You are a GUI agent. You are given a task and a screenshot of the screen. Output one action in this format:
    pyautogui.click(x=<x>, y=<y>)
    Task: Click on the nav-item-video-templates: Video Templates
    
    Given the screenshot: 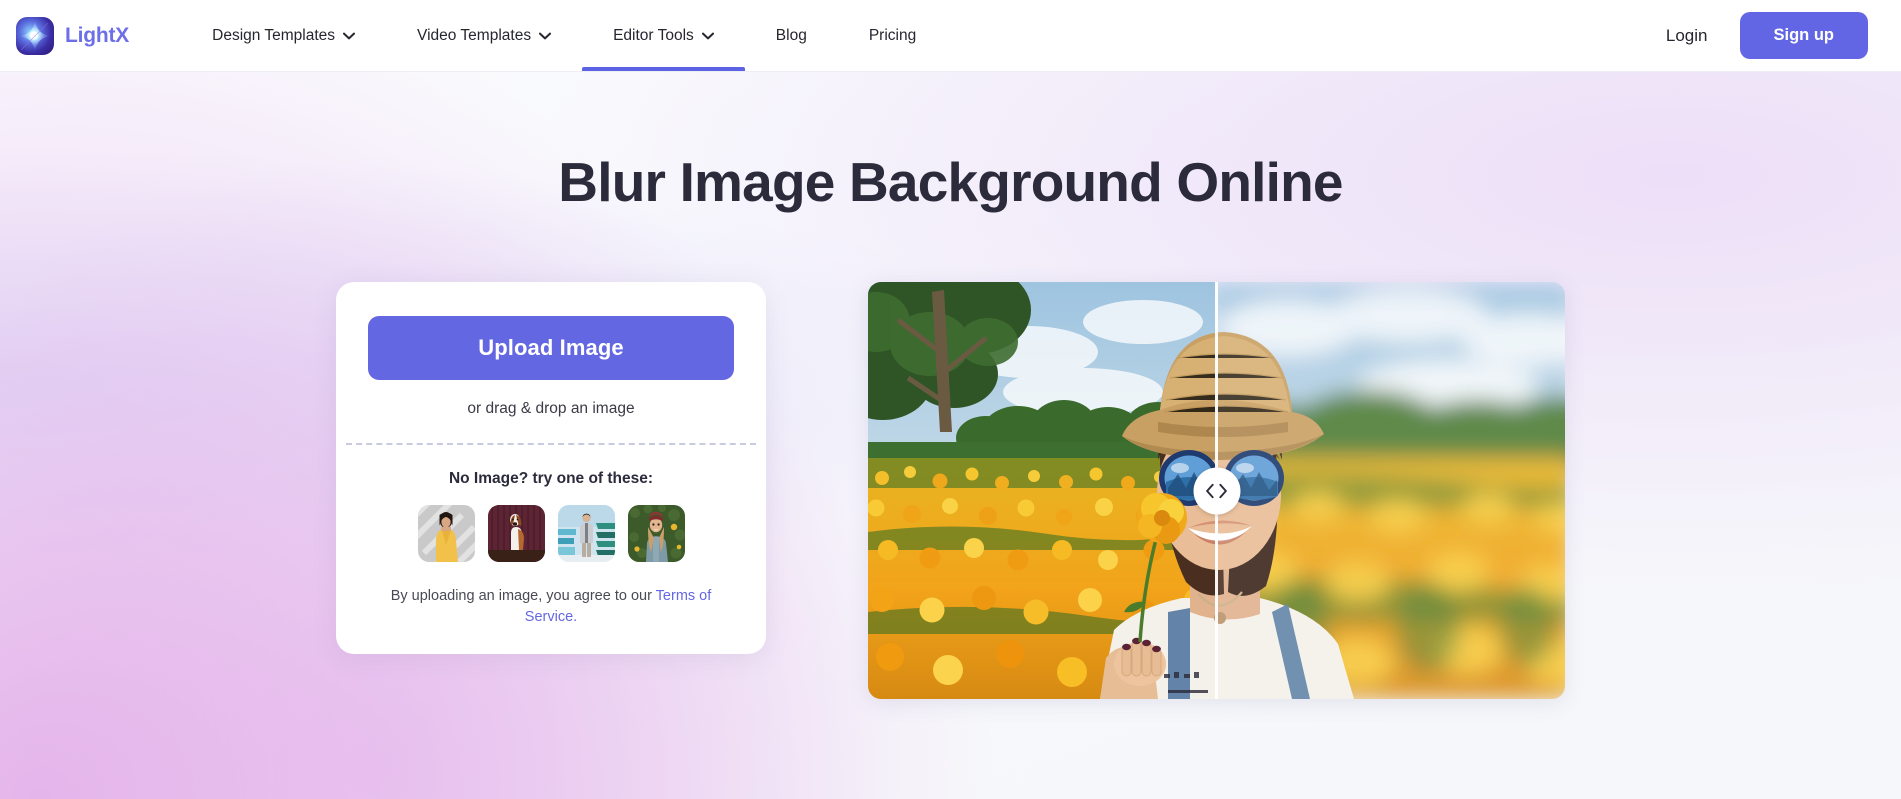 What is the action you would take?
    pyautogui.click(x=484, y=35)
    